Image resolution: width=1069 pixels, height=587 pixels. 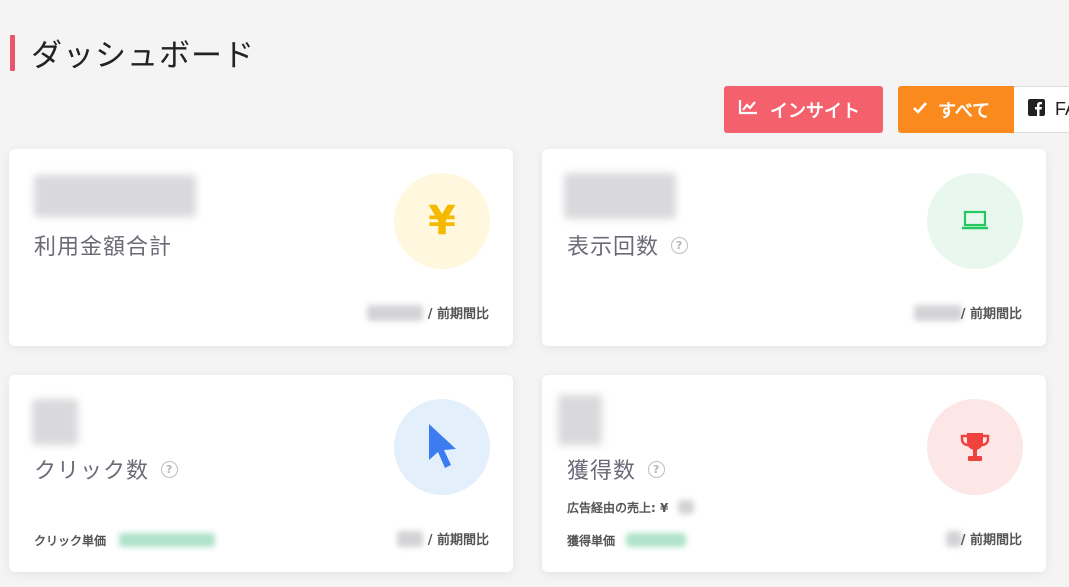 I want to click on insight-button-label: インサイト, so click(x=815, y=110).